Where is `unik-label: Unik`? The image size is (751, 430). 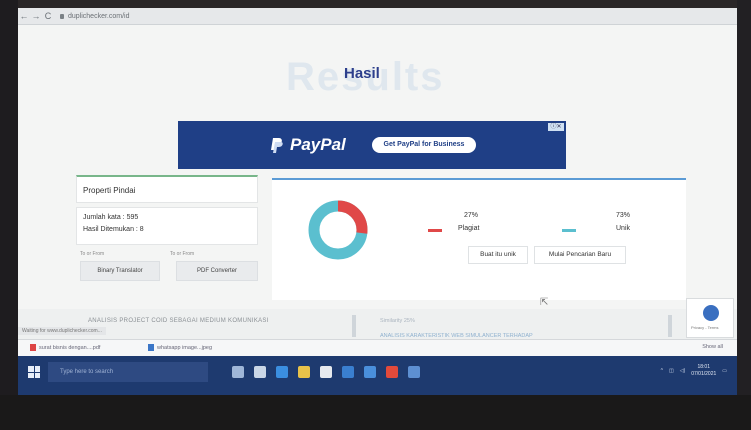
unik-label: Unik is located at coordinates (623, 228).